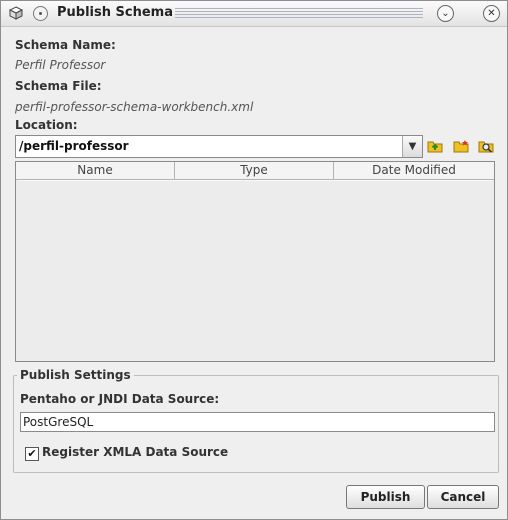  I want to click on schema-name-value: Perfil Professor, so click(60, 65).